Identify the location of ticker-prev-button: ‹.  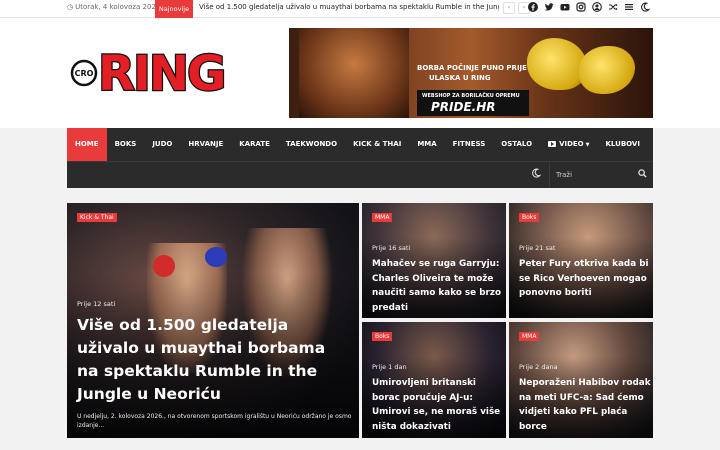
(509, 8).